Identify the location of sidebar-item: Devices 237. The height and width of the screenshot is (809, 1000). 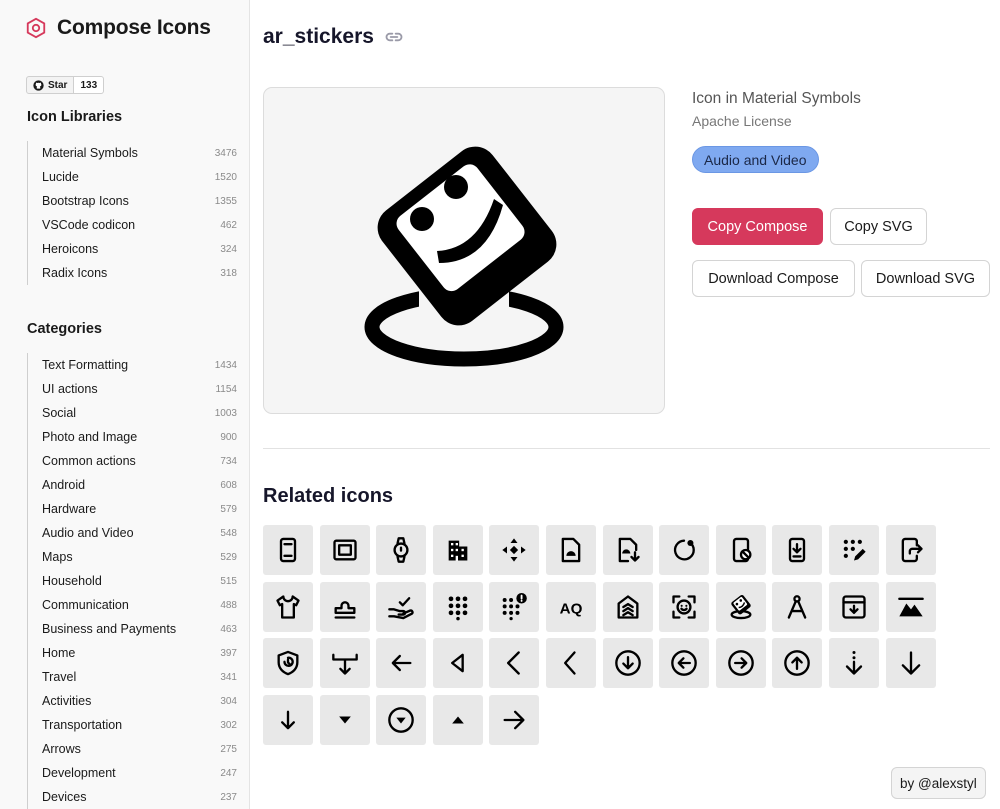
(132, 797).